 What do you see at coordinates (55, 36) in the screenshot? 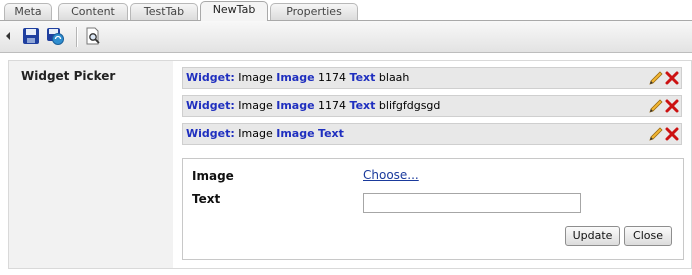
I see `save-publish-icon` at bounding box center [55, 36].